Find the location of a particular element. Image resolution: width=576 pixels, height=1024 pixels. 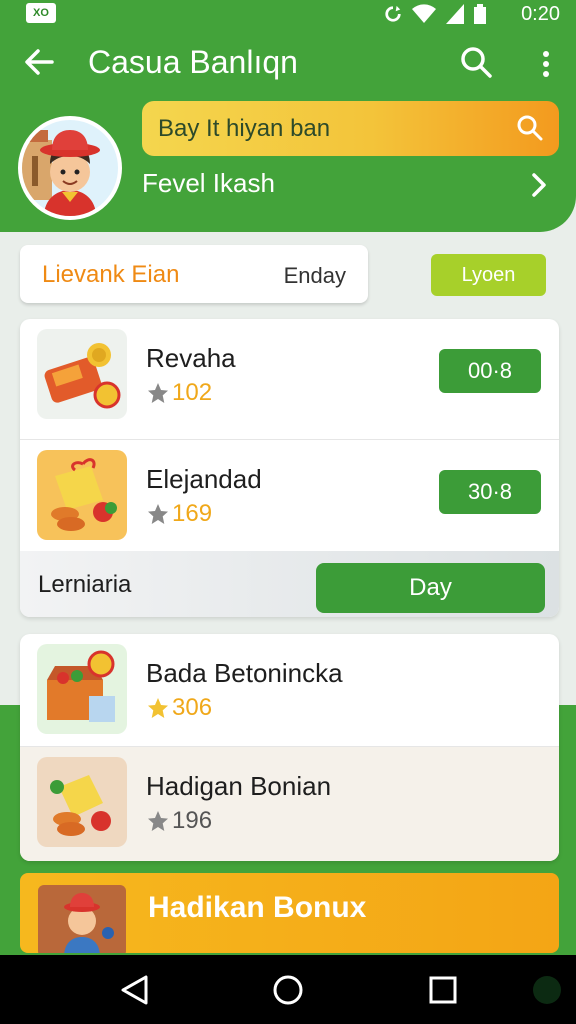

item-rating: 169 is located at coordinates (179, 514).